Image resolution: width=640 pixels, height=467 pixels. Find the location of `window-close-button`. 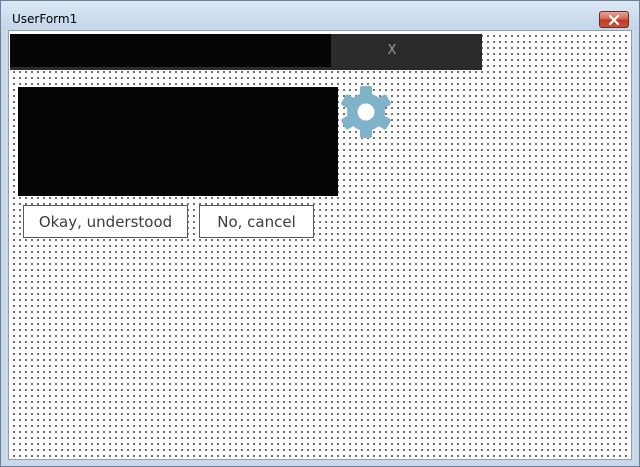

window-close-button is located at coordinates (614, 19).